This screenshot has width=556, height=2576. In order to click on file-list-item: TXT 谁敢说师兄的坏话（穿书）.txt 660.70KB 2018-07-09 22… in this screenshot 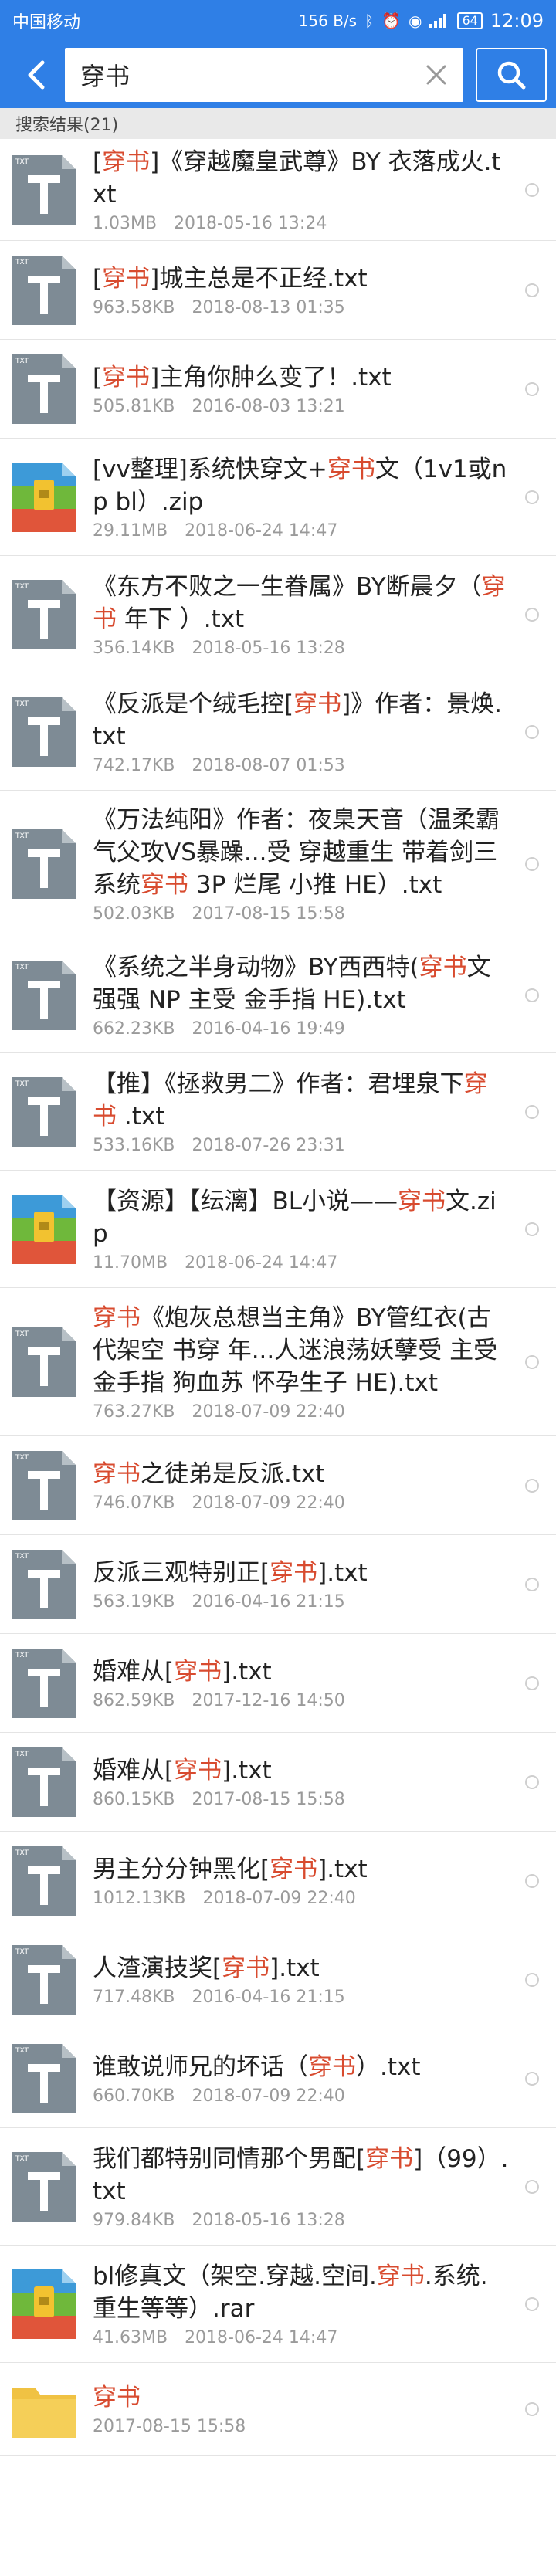, I will do `click(278, 2078)`.